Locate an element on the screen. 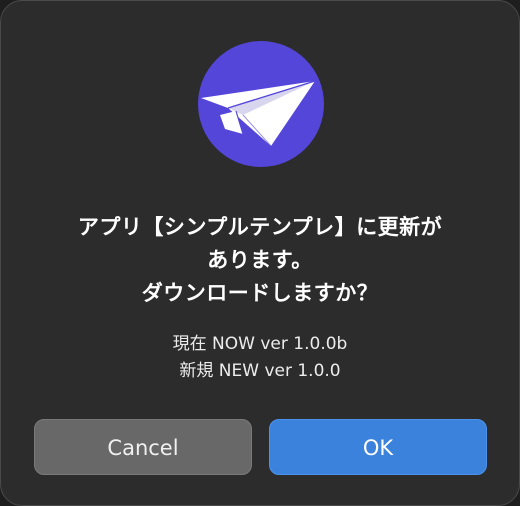 The width and height of the screenshot is (520, 506). version-info: 現在 NOW ver 1.0.0b 新規 NEW ver 1.0.0 is located at coordinates (260, 358).